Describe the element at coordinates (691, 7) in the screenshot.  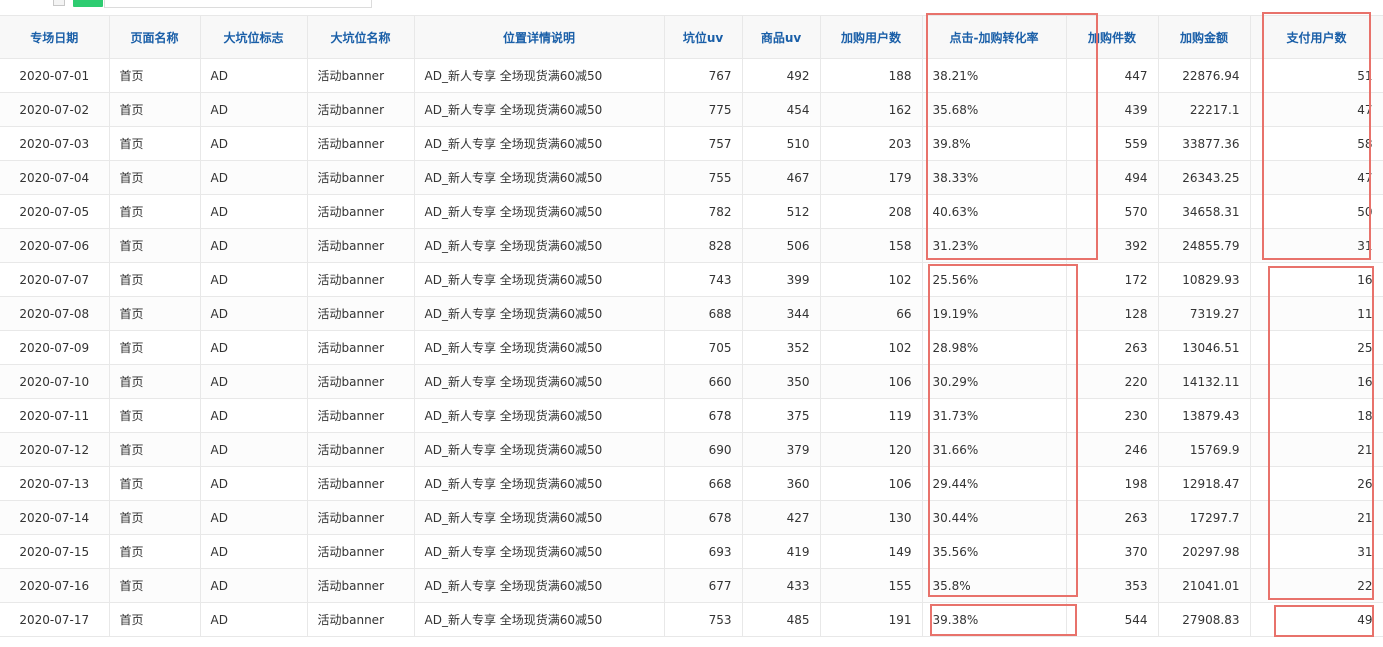
I see `toolbar` at that location.